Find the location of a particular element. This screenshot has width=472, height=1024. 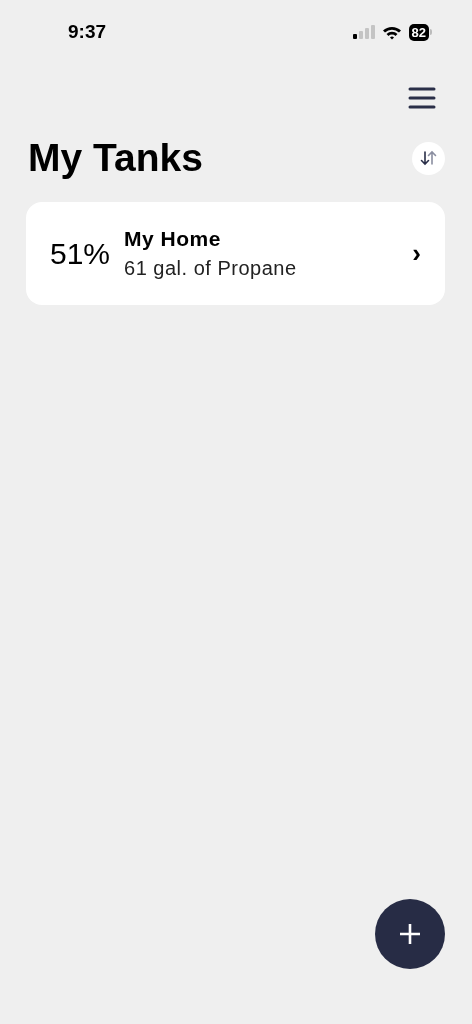

chevron-icon: › is located at coordinates (416, 253).